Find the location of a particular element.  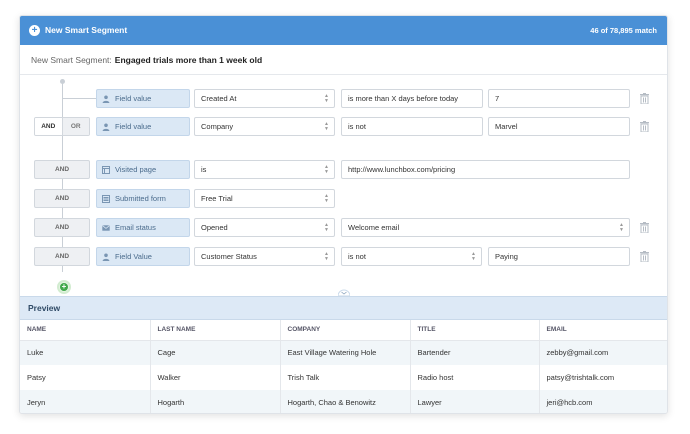

field-select: Customer Status ▲ ▼ is located at coordinates (264, 256).